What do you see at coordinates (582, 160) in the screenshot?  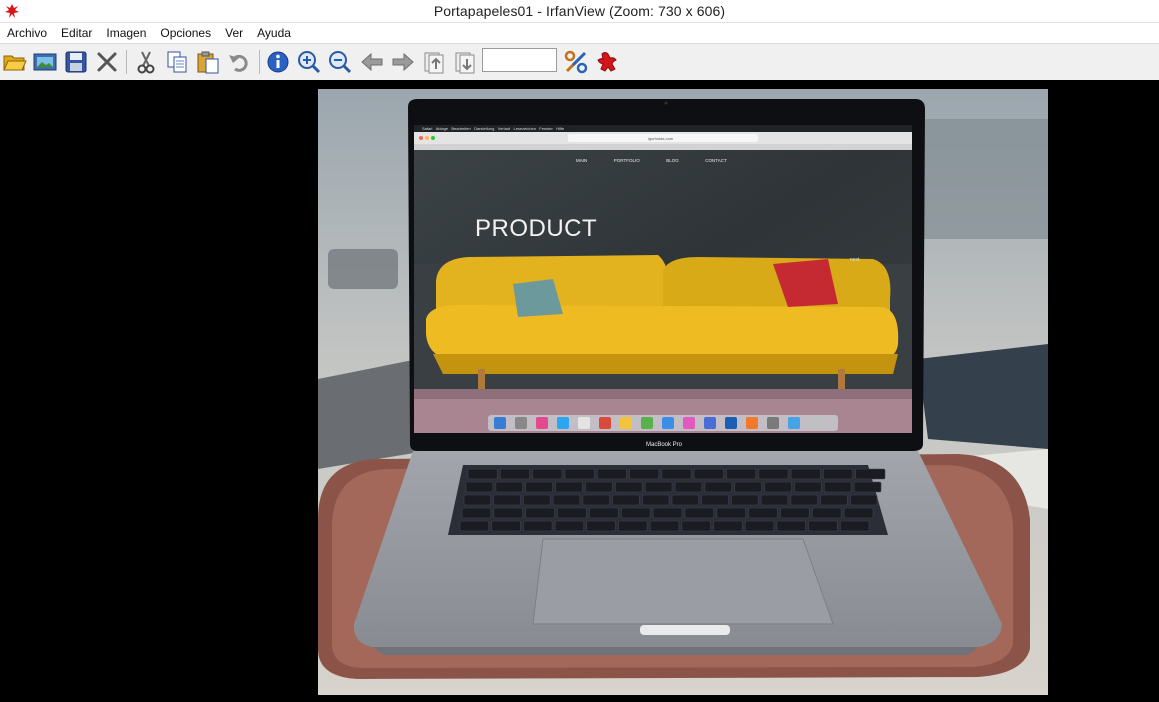 I see `website-nav-main: MAIN` at bounding box center [582, 160].